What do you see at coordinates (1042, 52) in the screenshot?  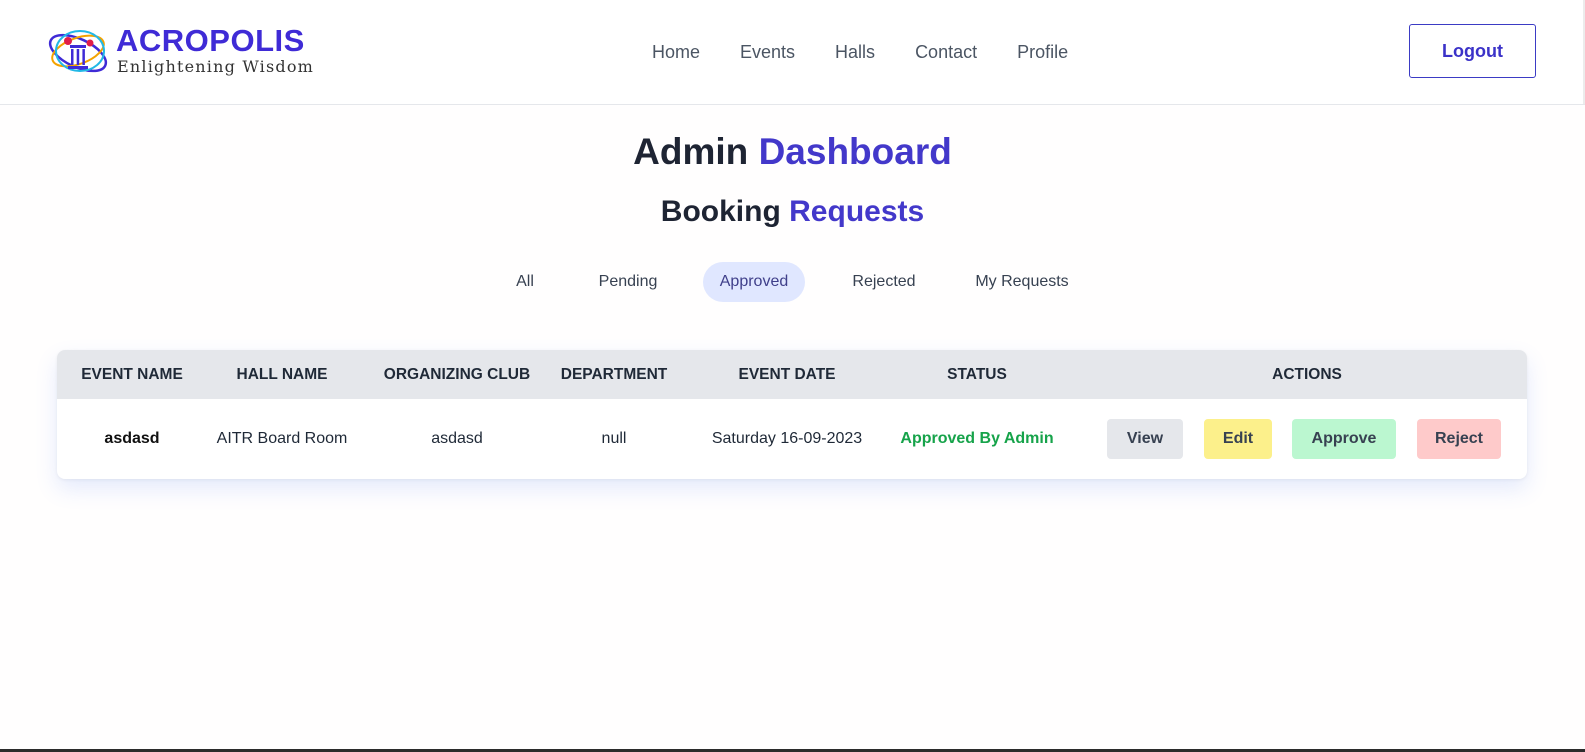 I see `nav-profile-link: Profile` at bounding box center [1042, 52].